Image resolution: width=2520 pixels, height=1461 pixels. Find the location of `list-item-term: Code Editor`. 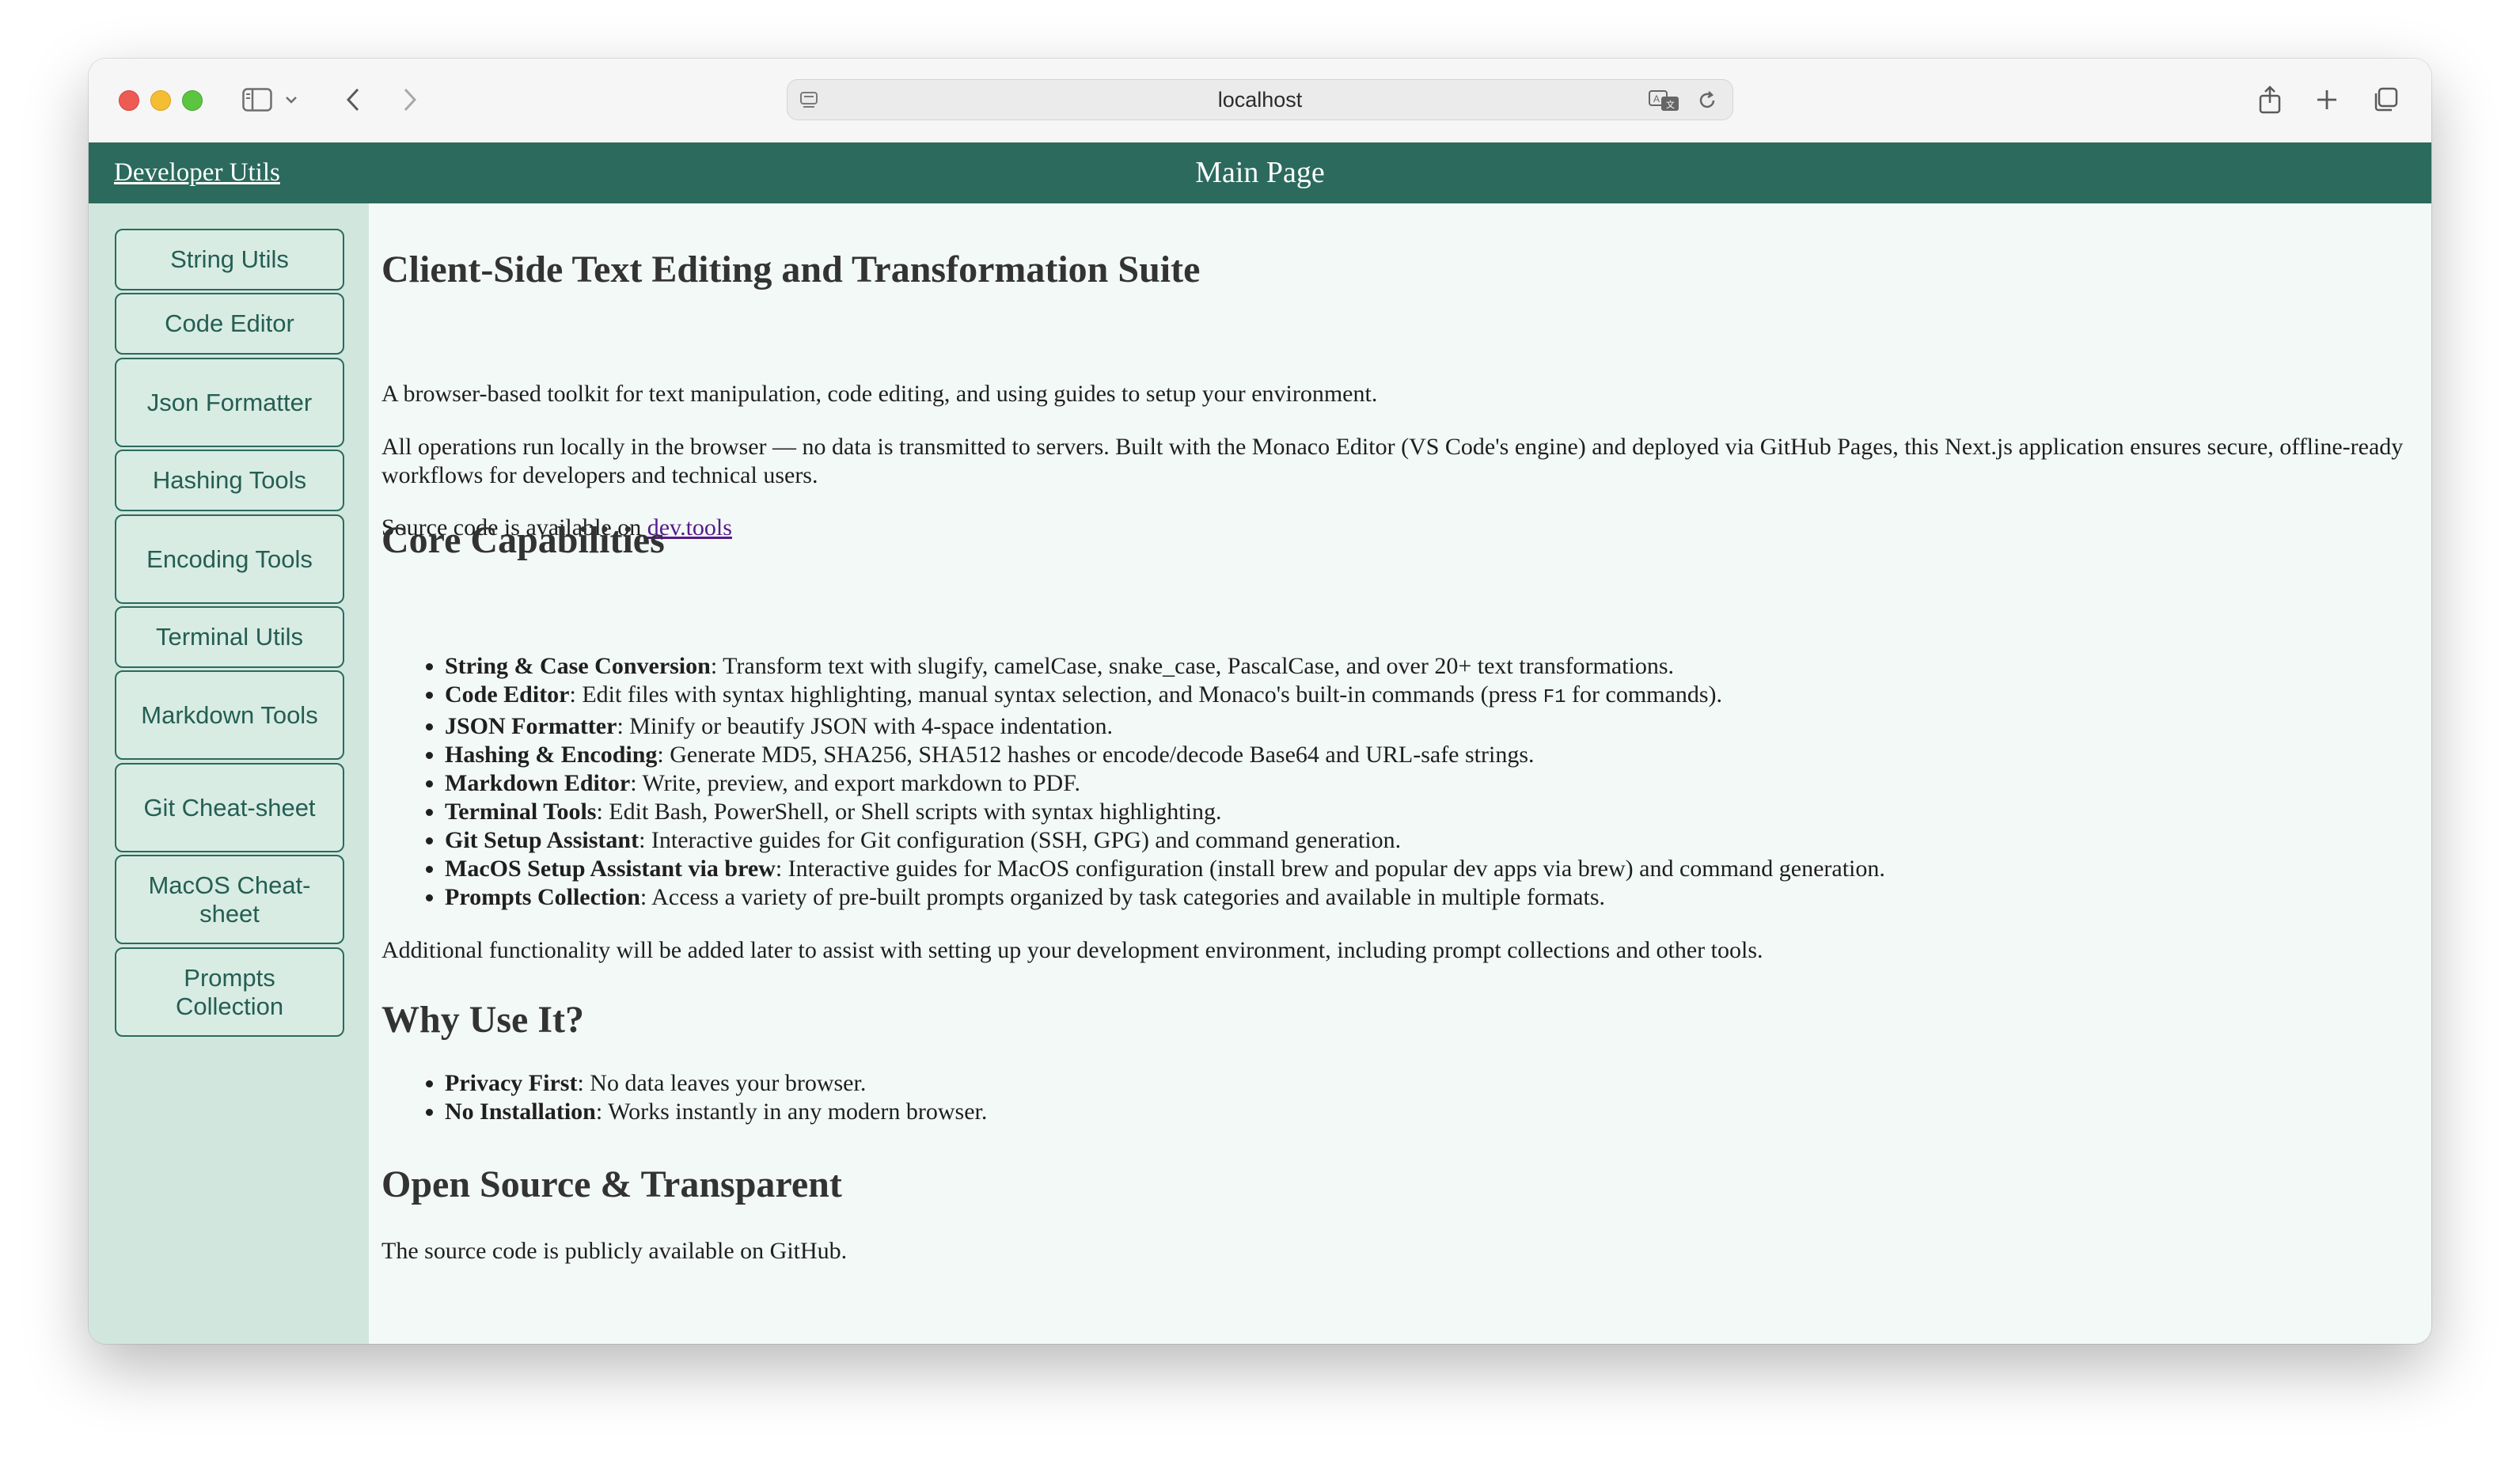

list-item-term: Code Editor is located at coordinates (507, 694).